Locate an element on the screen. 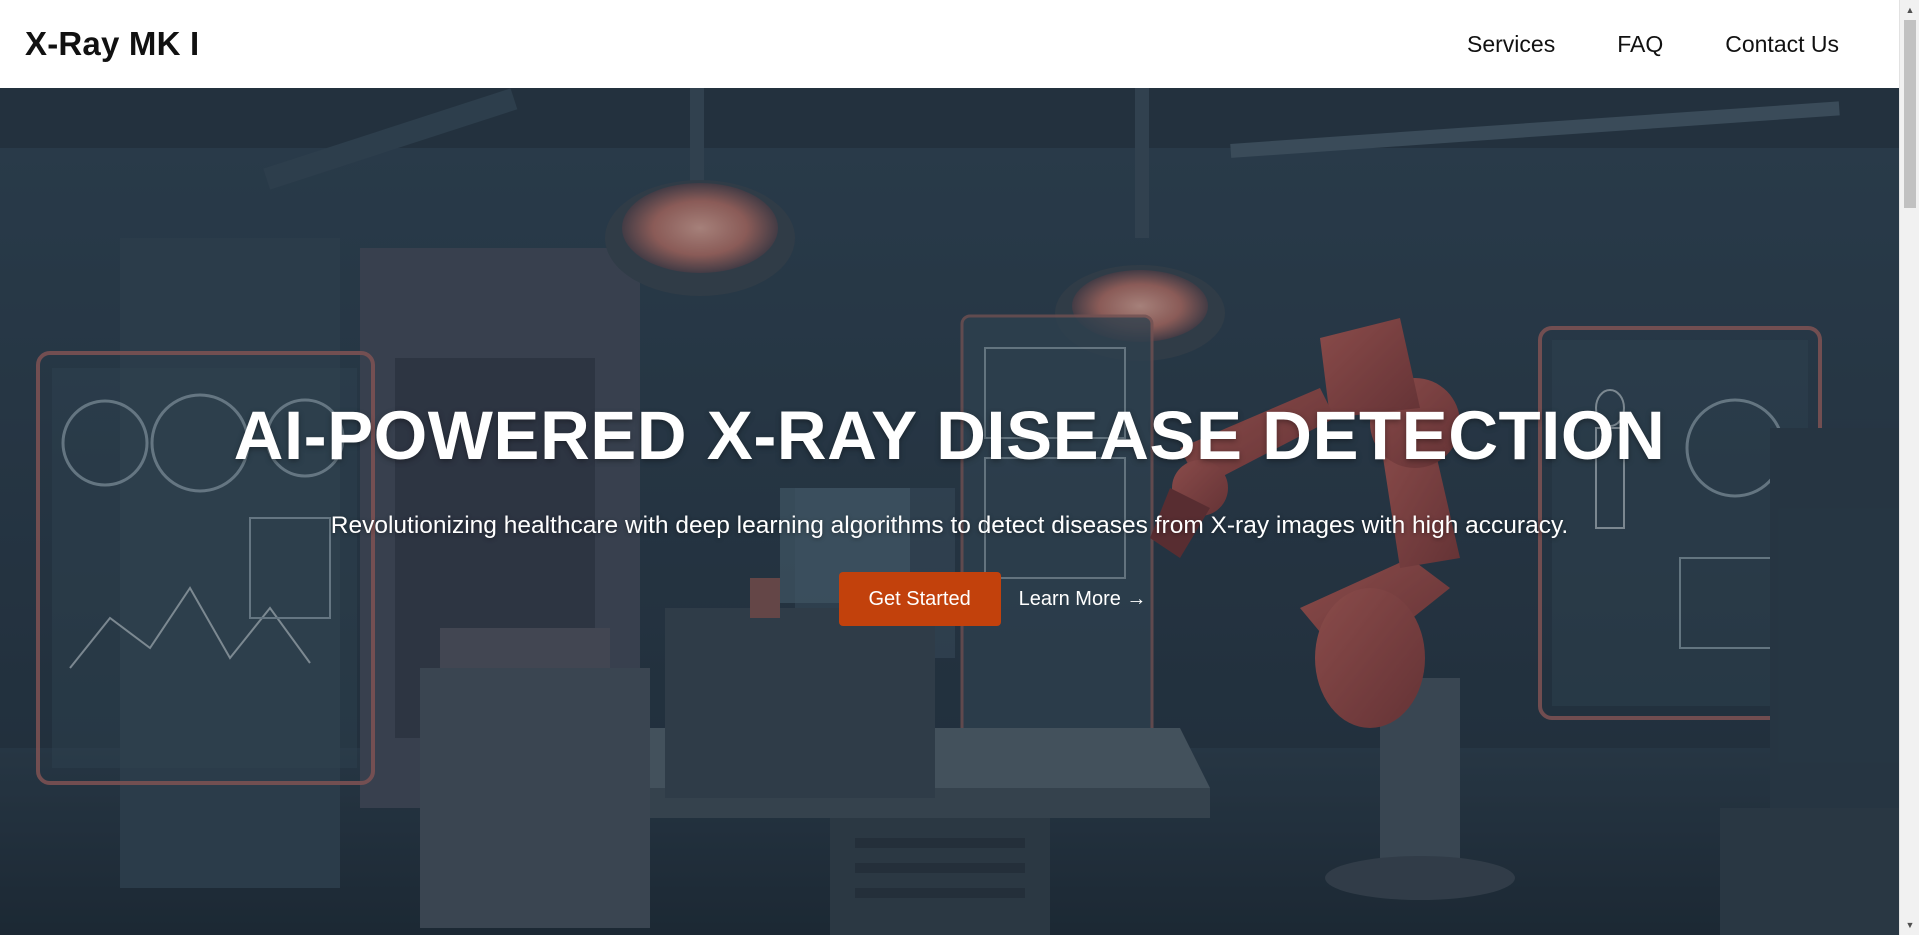 The width and height of the screenshot is (1919, 935). vertical-scrollbar: ▲ ▼ is located at coordinates (1909, 467).